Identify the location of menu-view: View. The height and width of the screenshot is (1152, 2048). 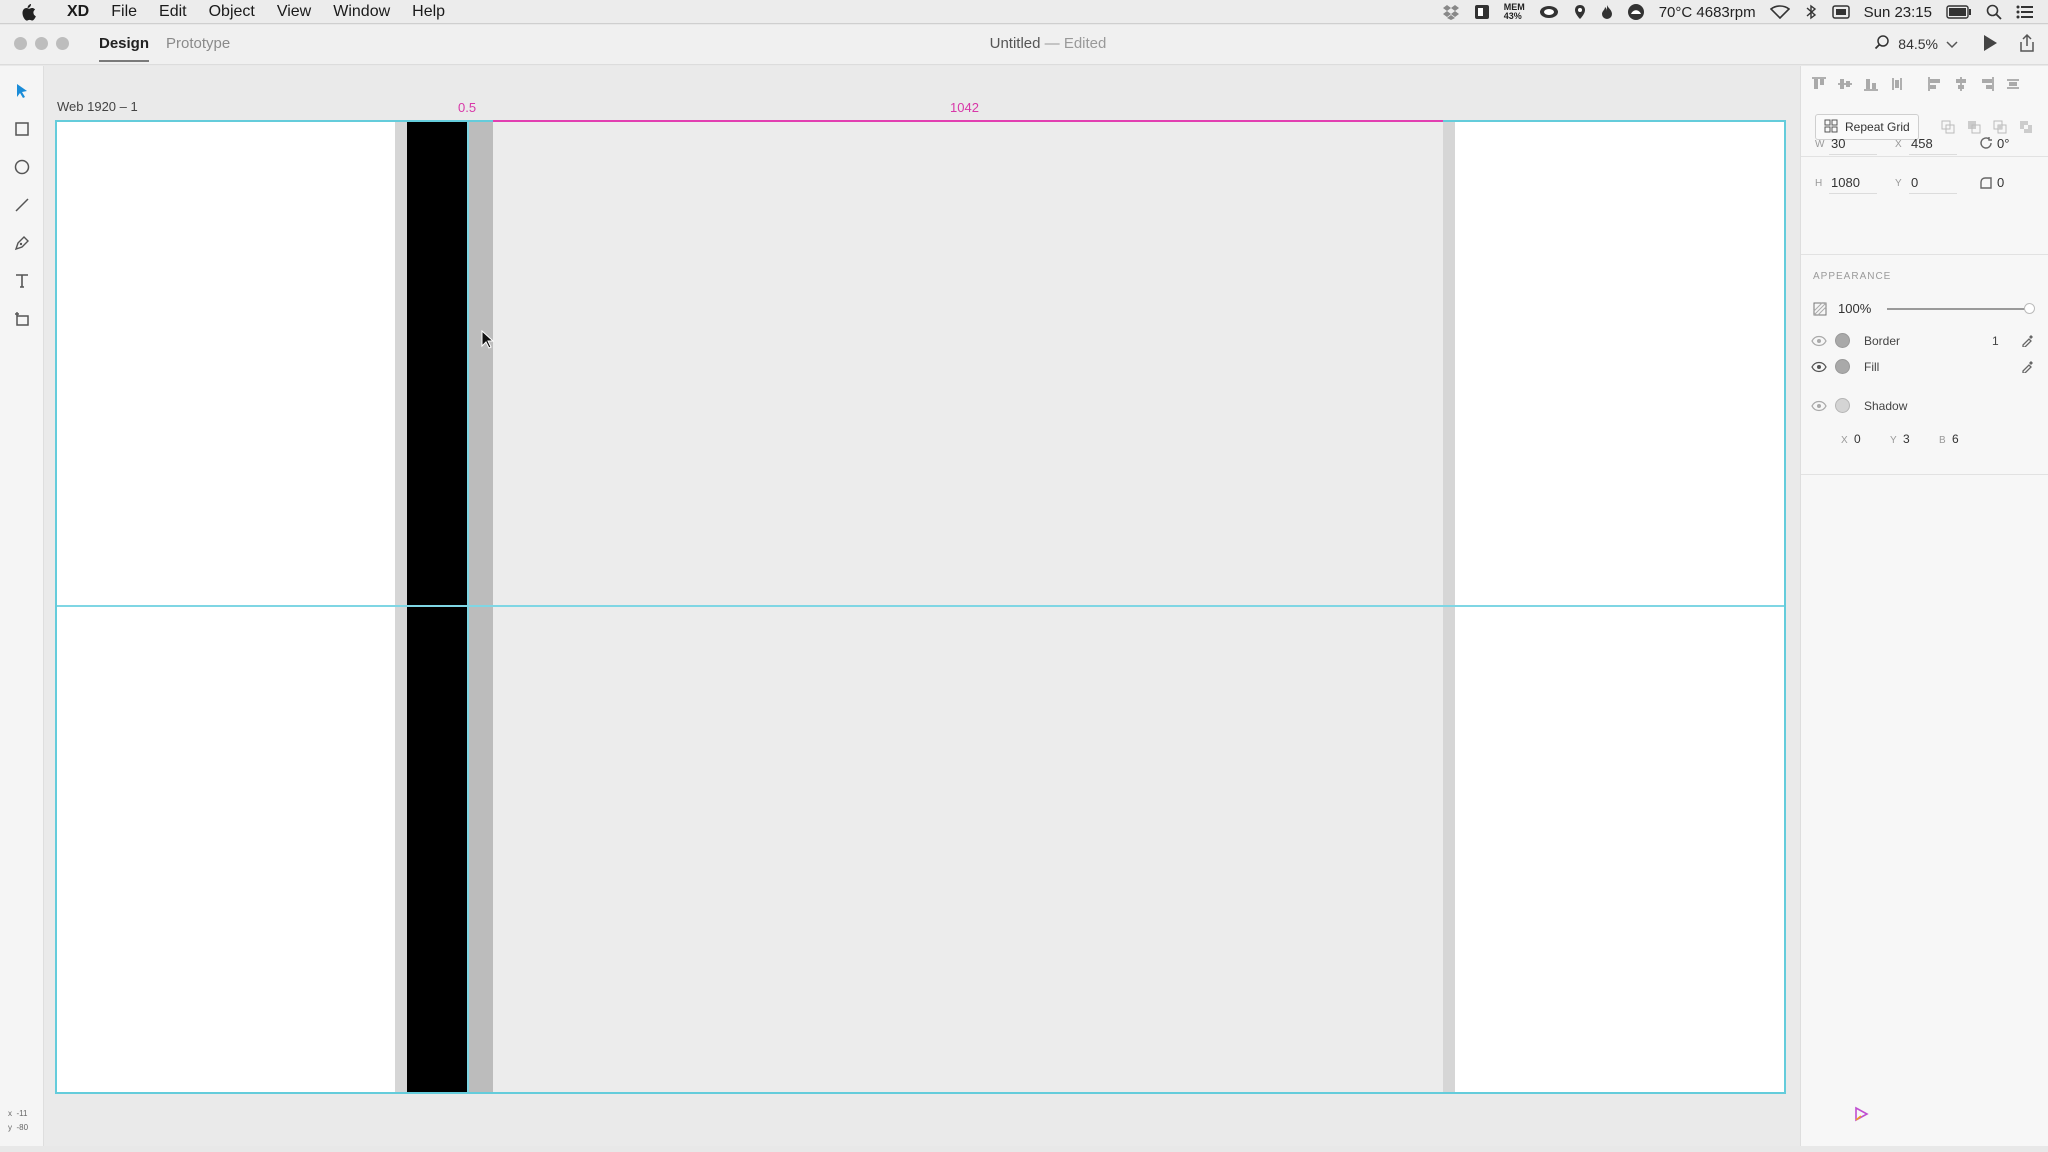
(294, 12).